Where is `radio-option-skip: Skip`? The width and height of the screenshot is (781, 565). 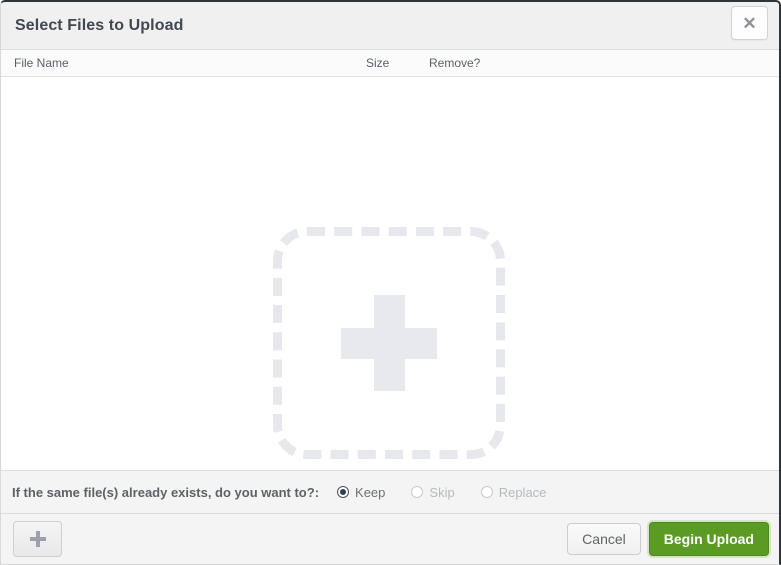
radio-option-skip: Skip is located at coordinates (433, 492).